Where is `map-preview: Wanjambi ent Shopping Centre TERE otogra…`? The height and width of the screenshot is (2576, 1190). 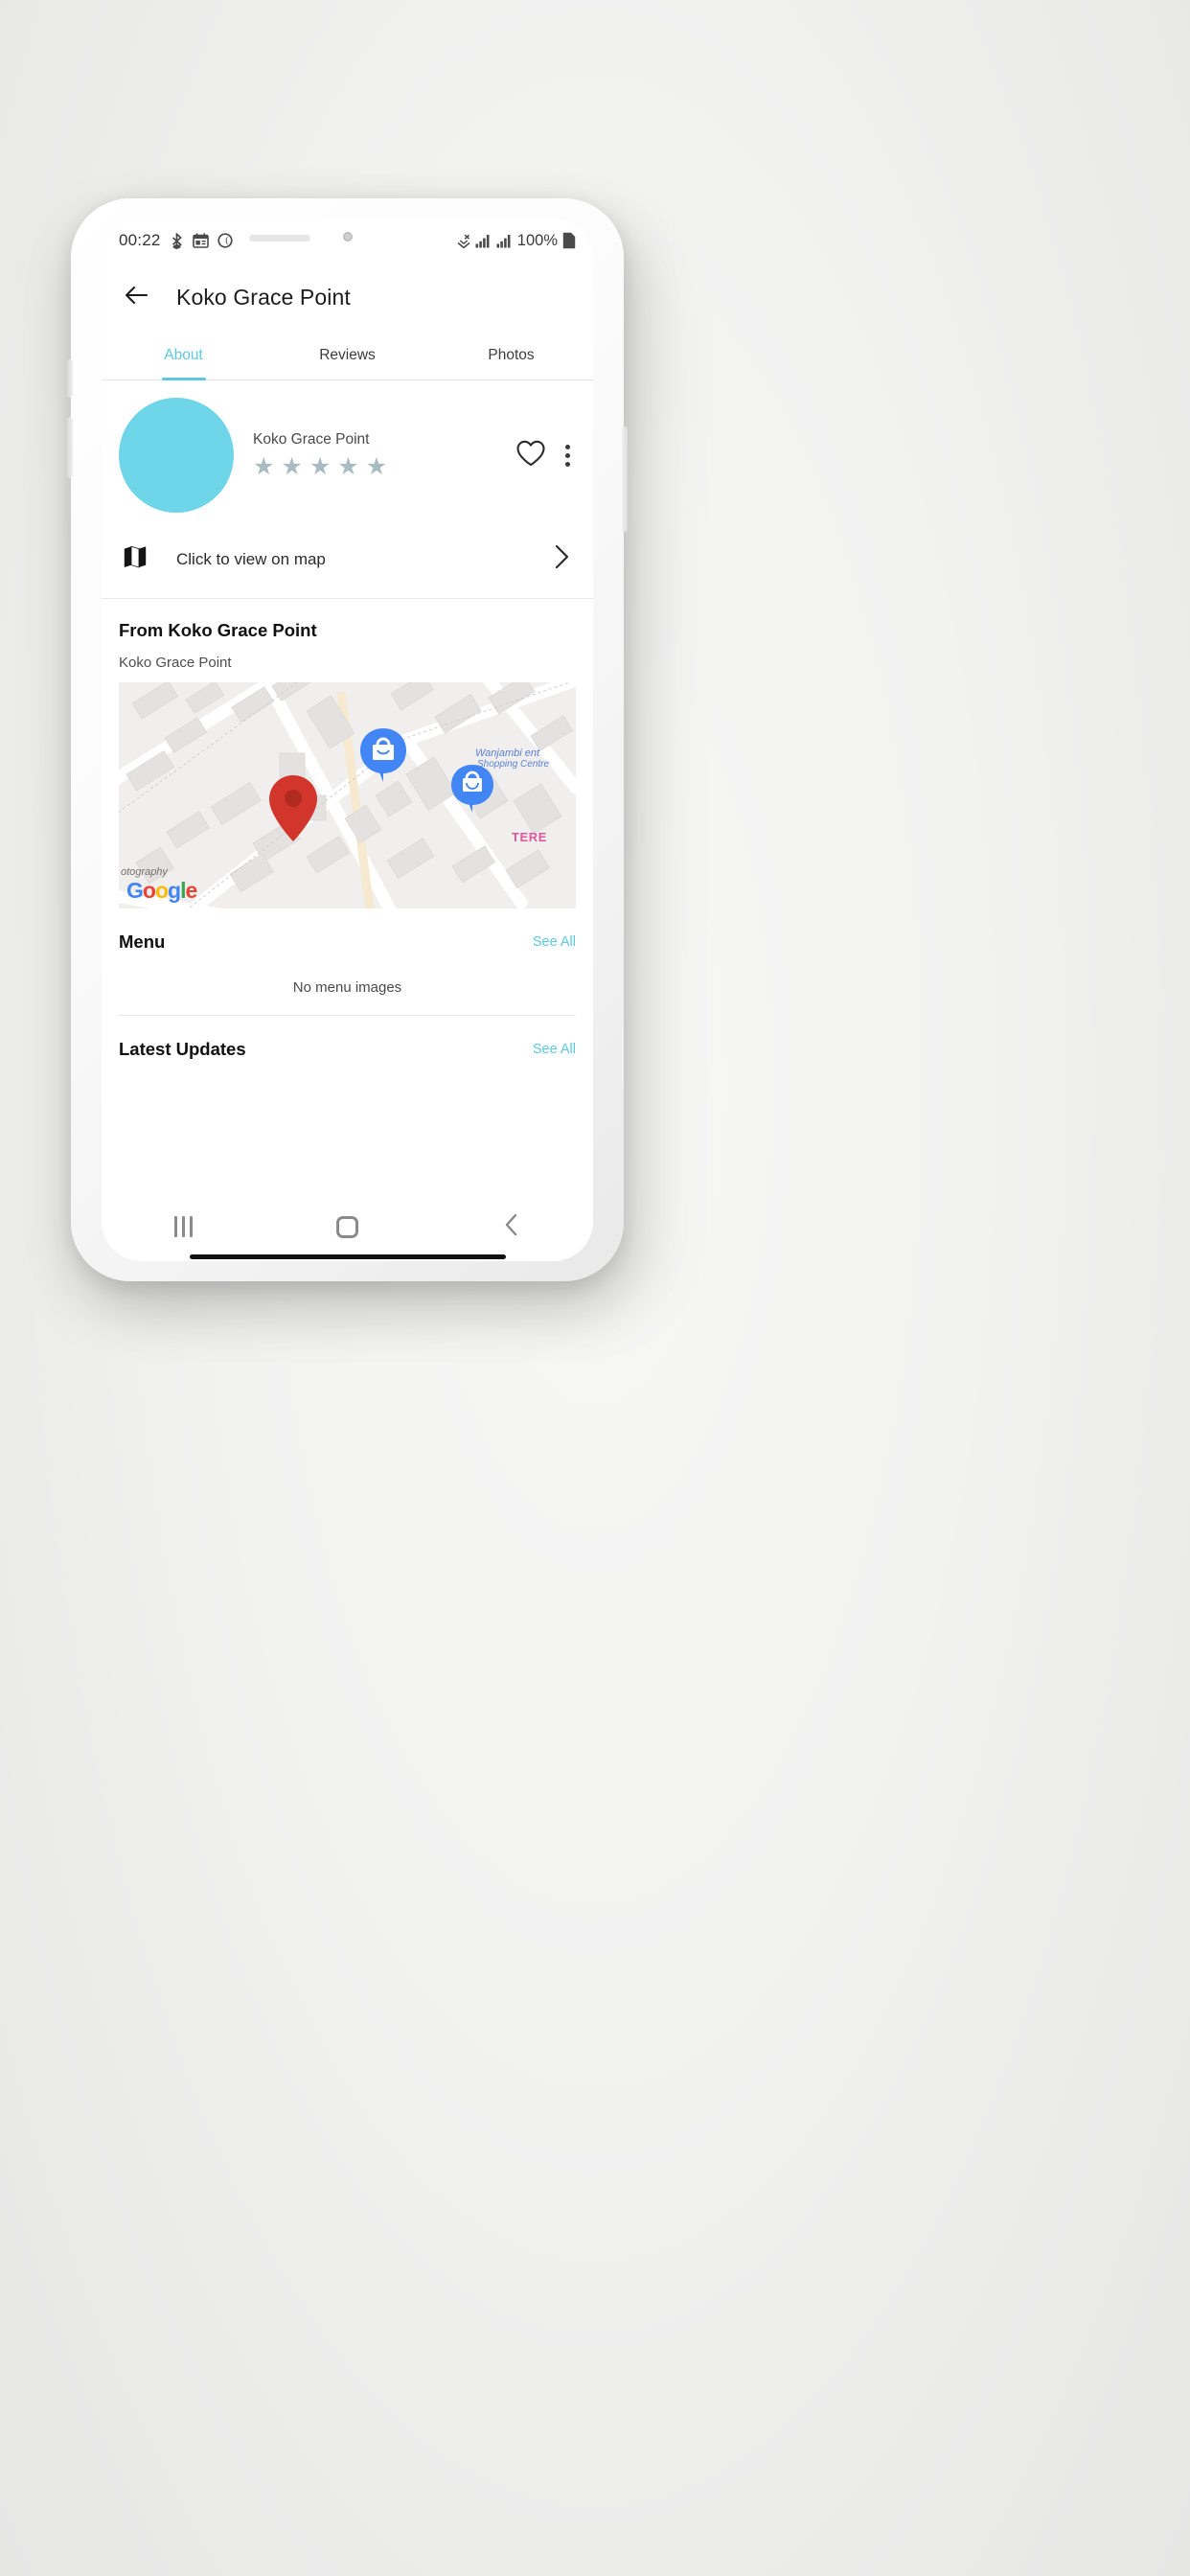 map-preview: Wanjambi ent Shopping Centre TERE otogra… is located at coordinates (348, 795).